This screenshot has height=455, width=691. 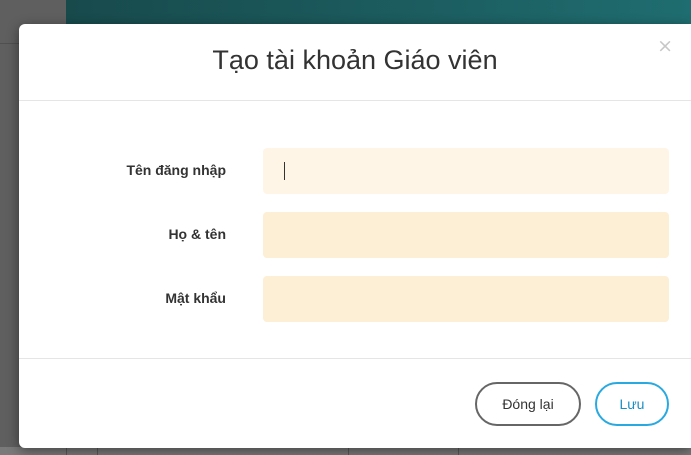 I want to click on fullname-input, so click(x=466, y=235).